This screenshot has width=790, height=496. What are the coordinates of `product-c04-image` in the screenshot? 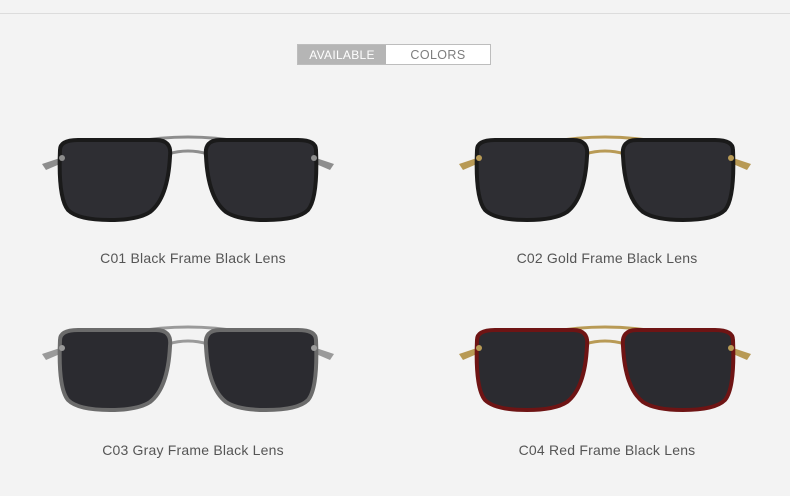 It's located at (605, 378).